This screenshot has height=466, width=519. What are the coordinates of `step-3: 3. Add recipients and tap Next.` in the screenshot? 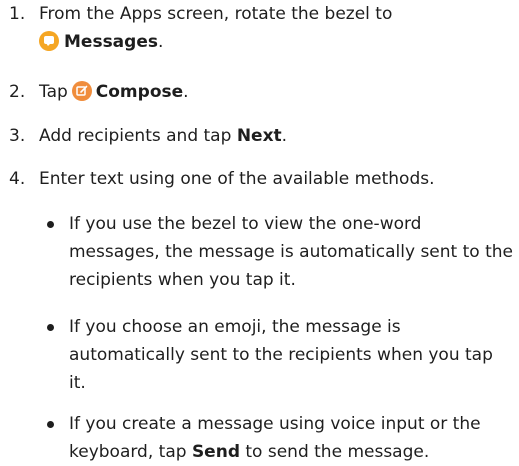 It's located at (259, 137).